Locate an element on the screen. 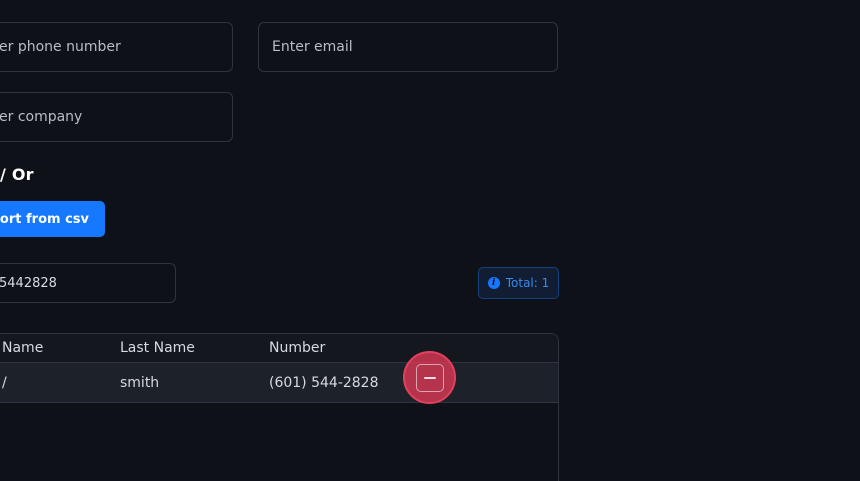 The height and width of the screenshot is (481, 860). phone-number-placeholder: er phone number is located at coordinates (60, 47).